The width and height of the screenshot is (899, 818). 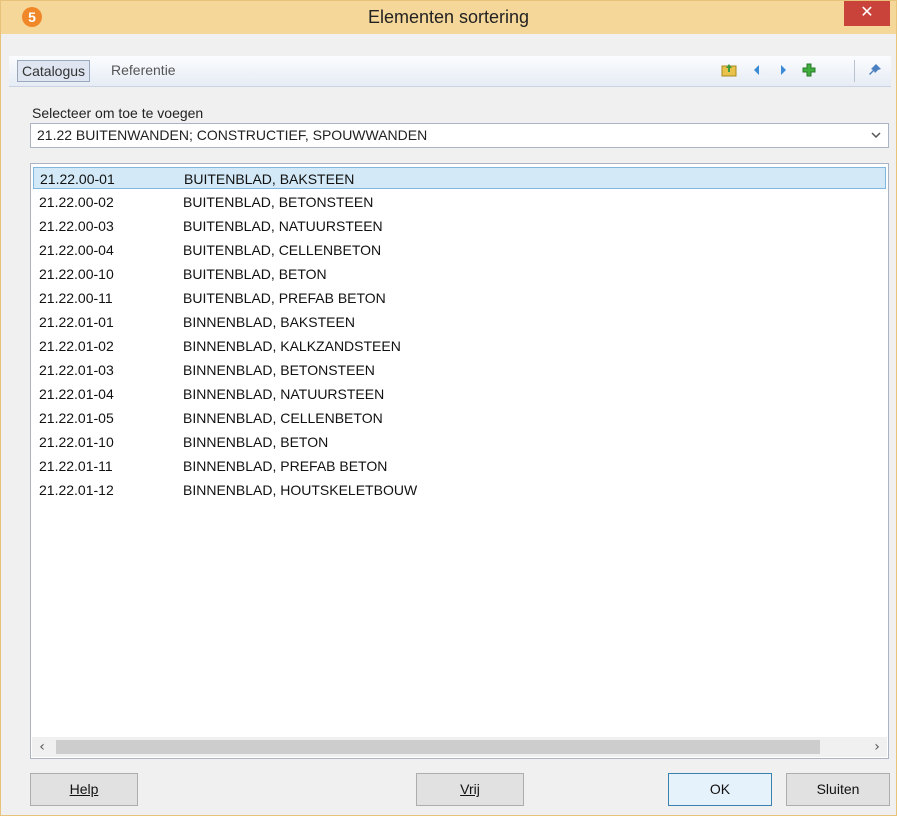 I want to click on toolbar: Catalogus Referentie, so click(x=450, y=71).